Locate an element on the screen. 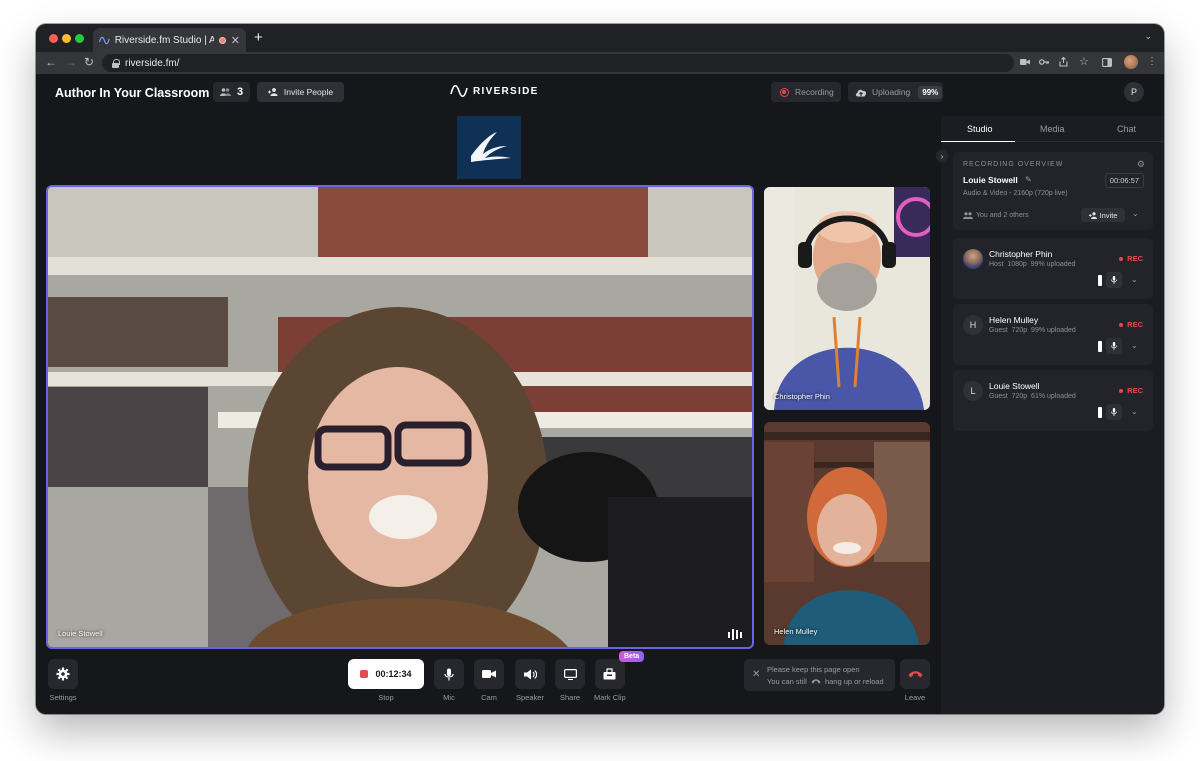  minimize-window-icon is located at coordinates (66, 38).